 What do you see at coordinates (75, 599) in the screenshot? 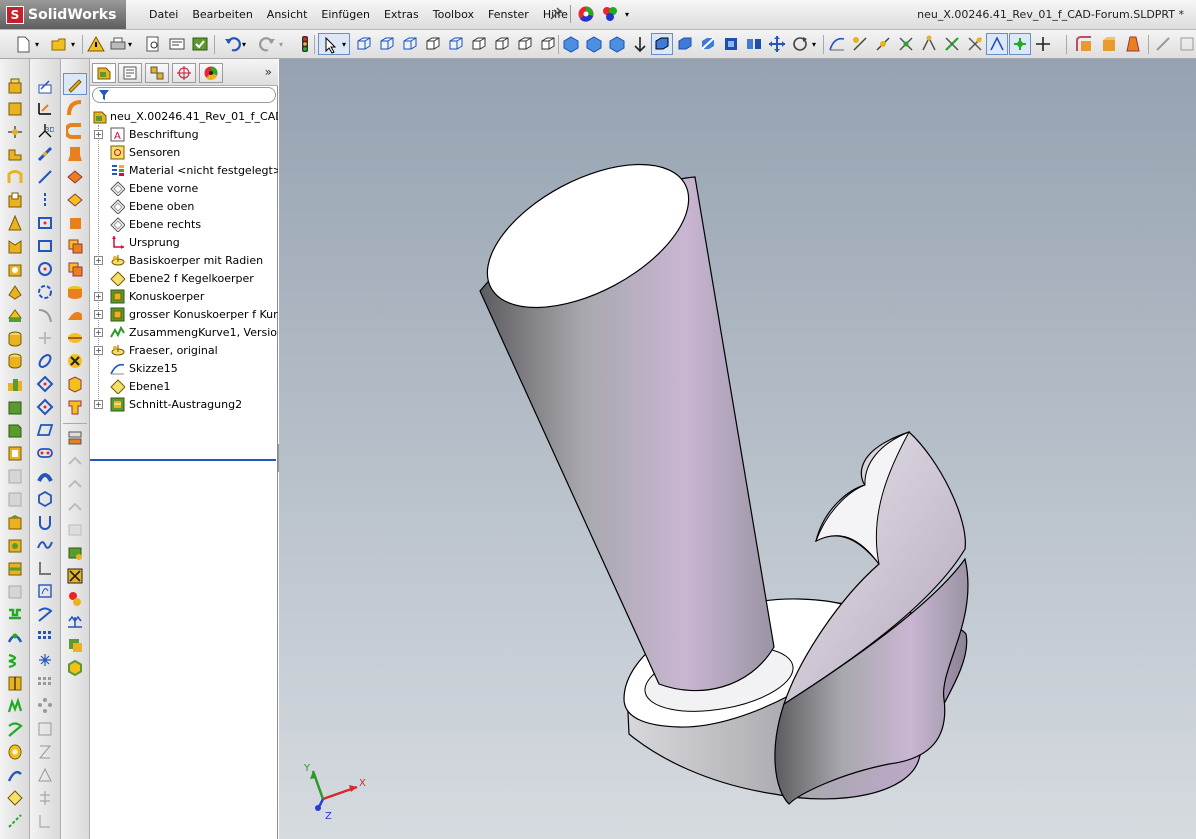
I see `move-body-icon` at bounding box center [75, 599].